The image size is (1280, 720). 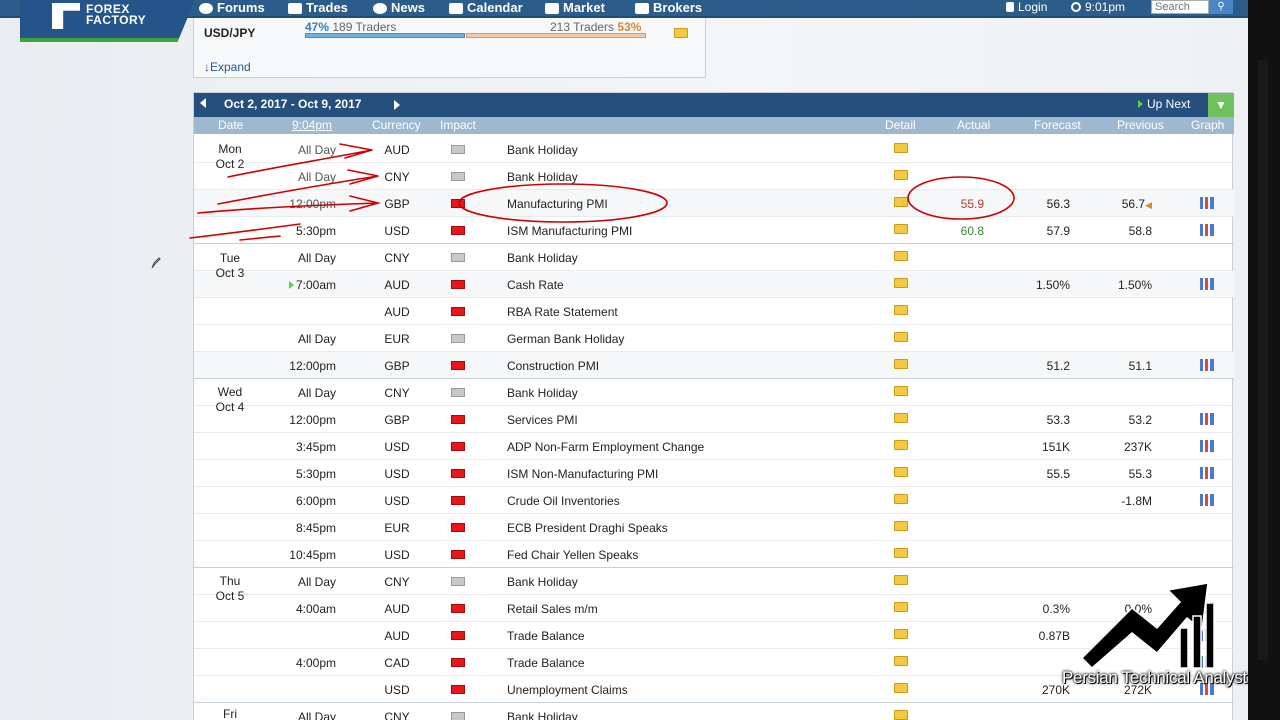 What do you see at coordinates (605, 447) in the screenshot?
I see `event-title: ADP Non-Farm Employment Change` at bounding box center [605, 447].